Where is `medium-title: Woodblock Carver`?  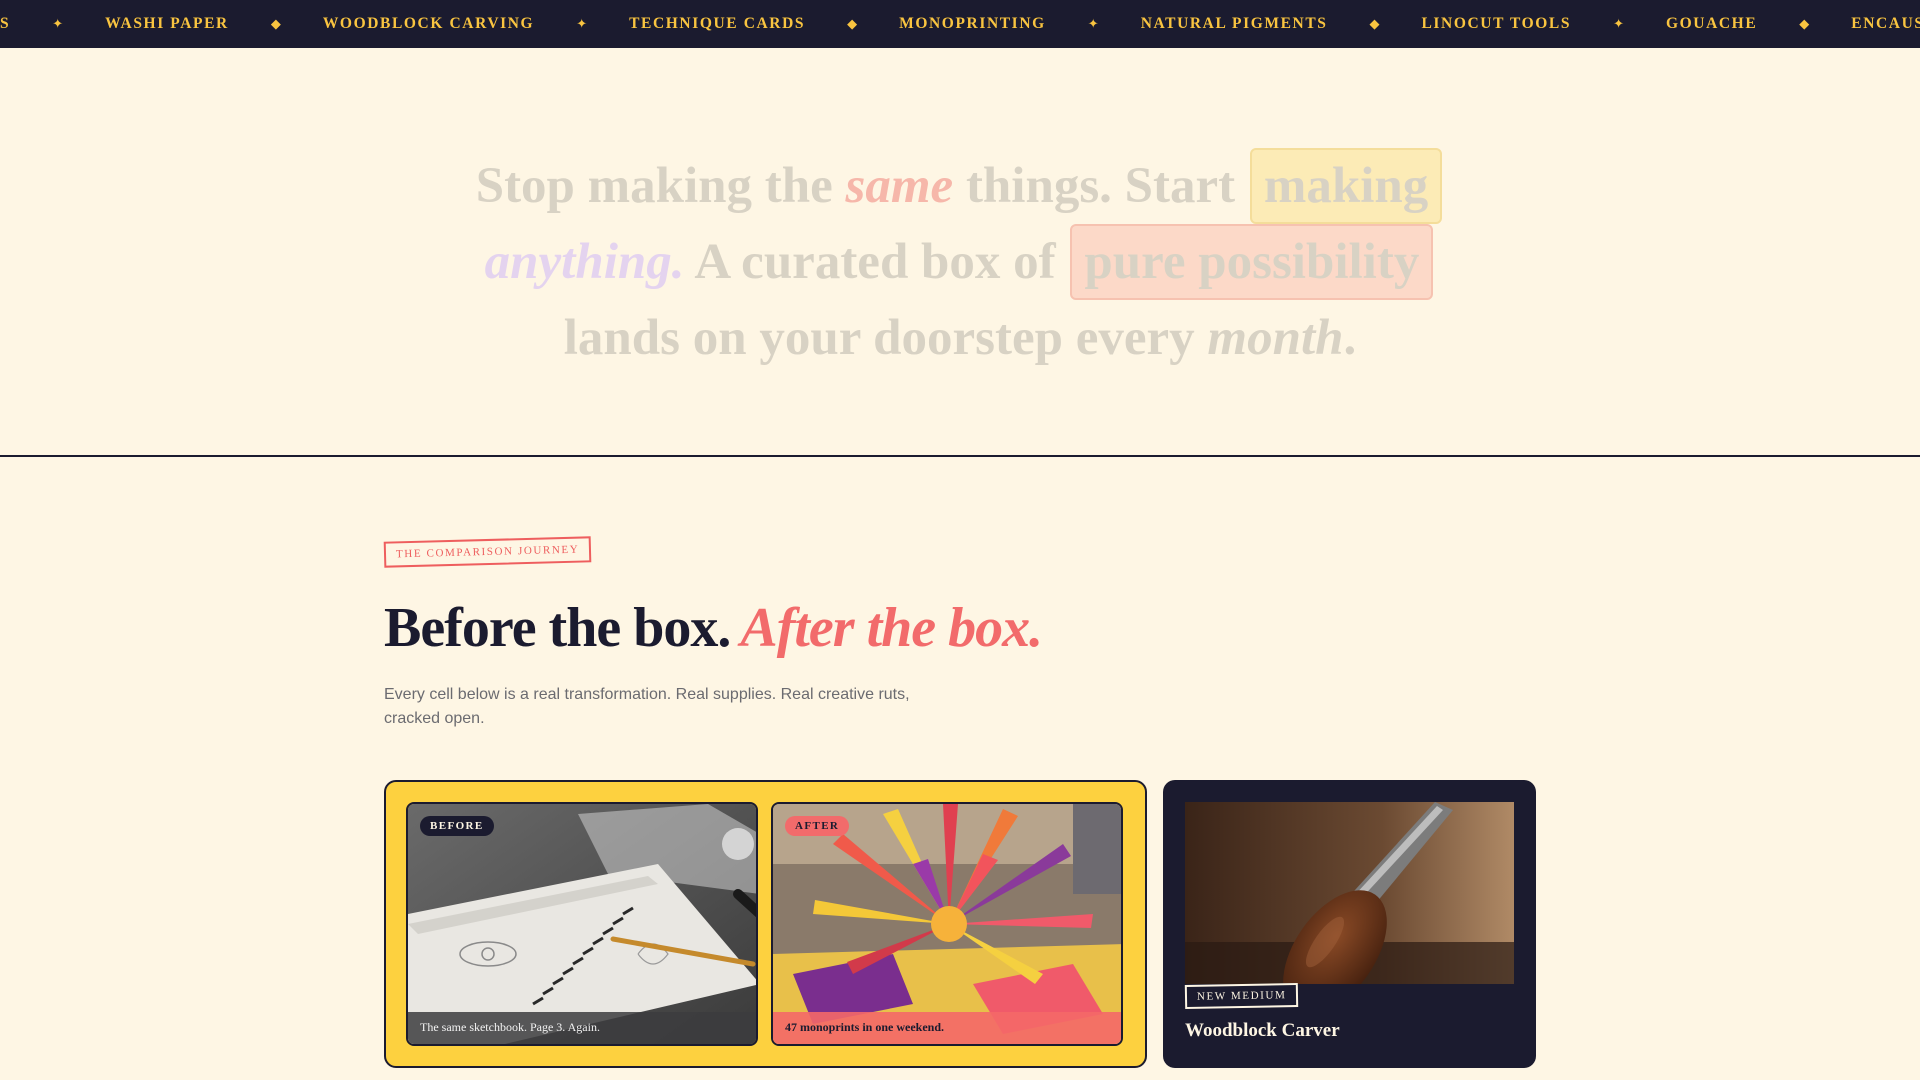
medium-title: Woodblock Carver is located at coordinates (1262, 1030).